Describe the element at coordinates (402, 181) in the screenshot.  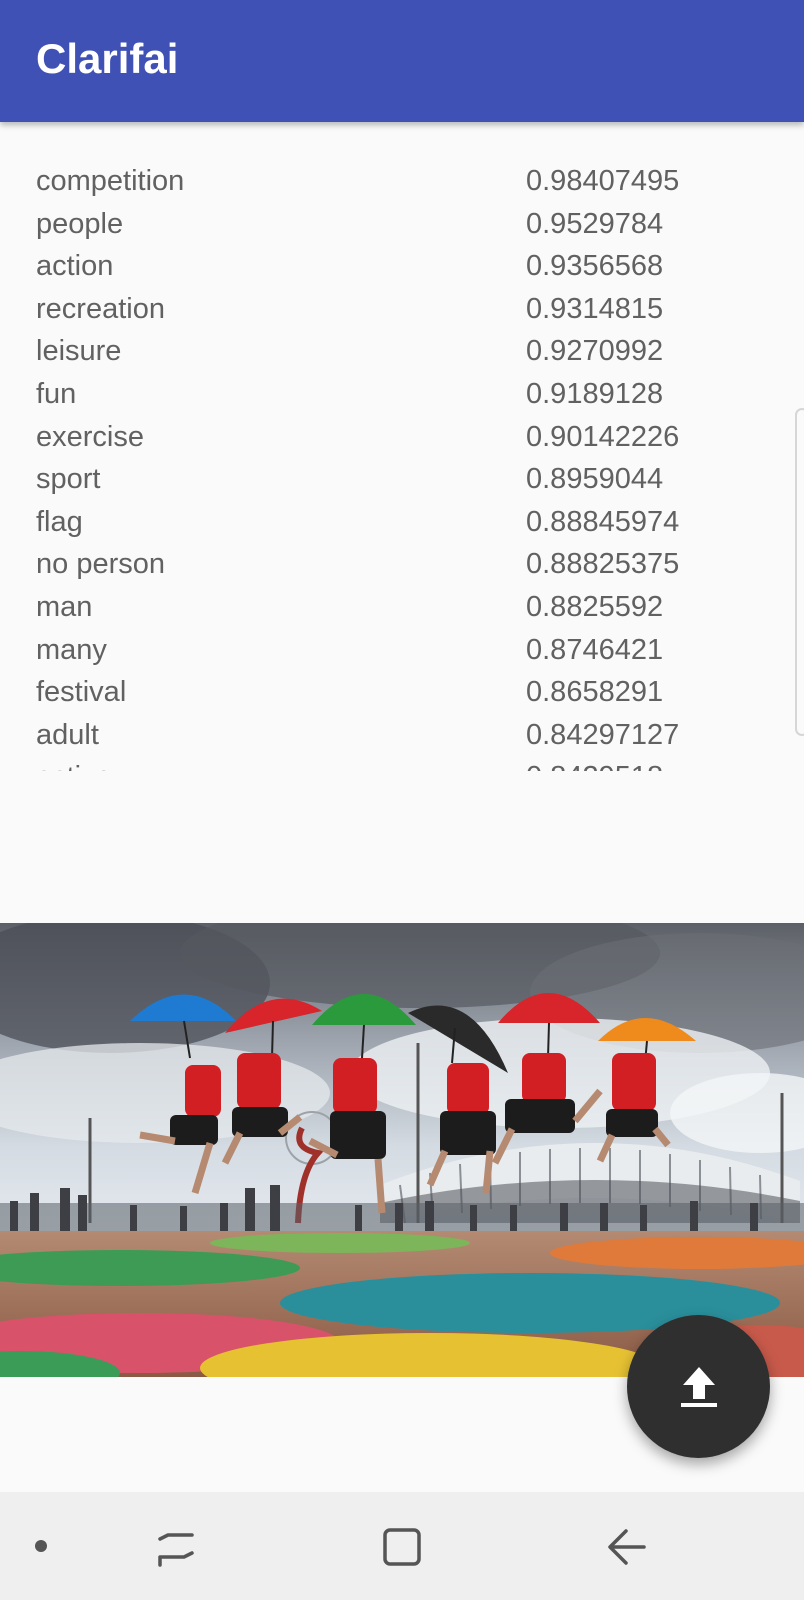
I see `result-row: competition 0.98407495` at that location.